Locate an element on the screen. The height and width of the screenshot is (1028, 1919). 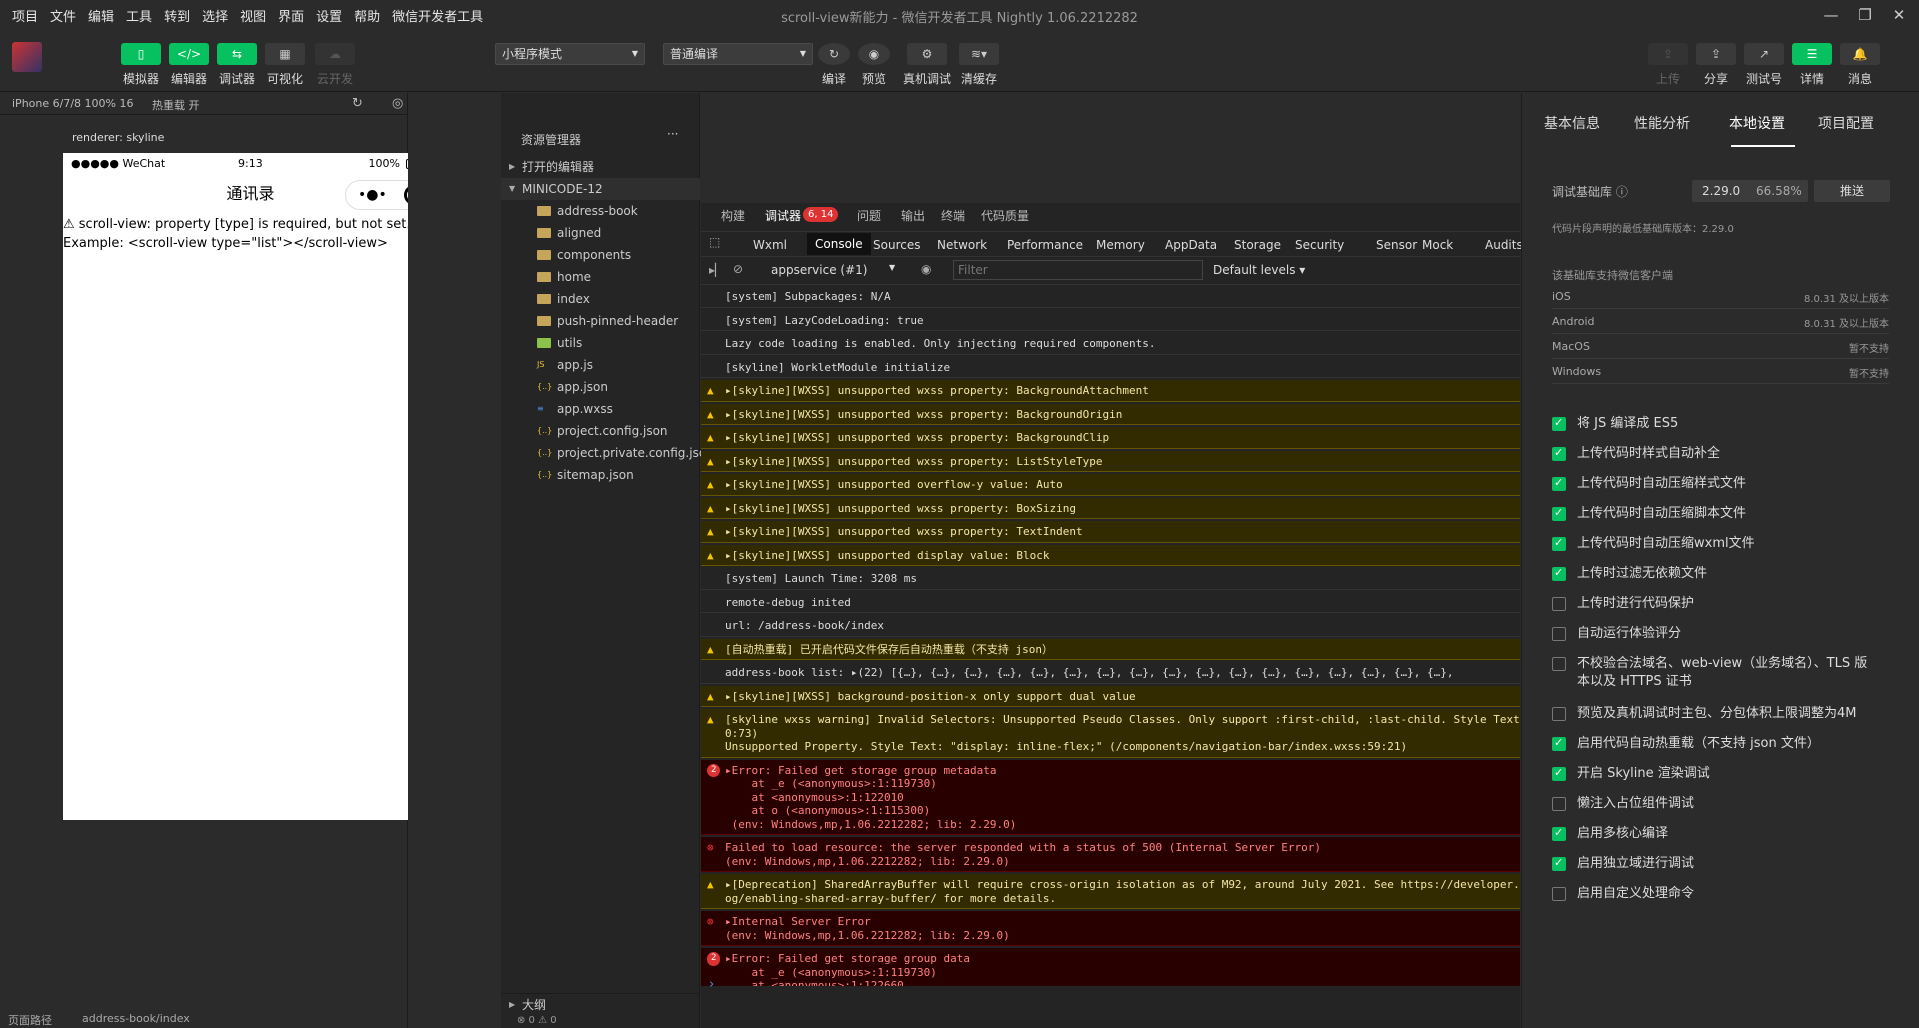
filter-input is located at coordinates (1078, 270).